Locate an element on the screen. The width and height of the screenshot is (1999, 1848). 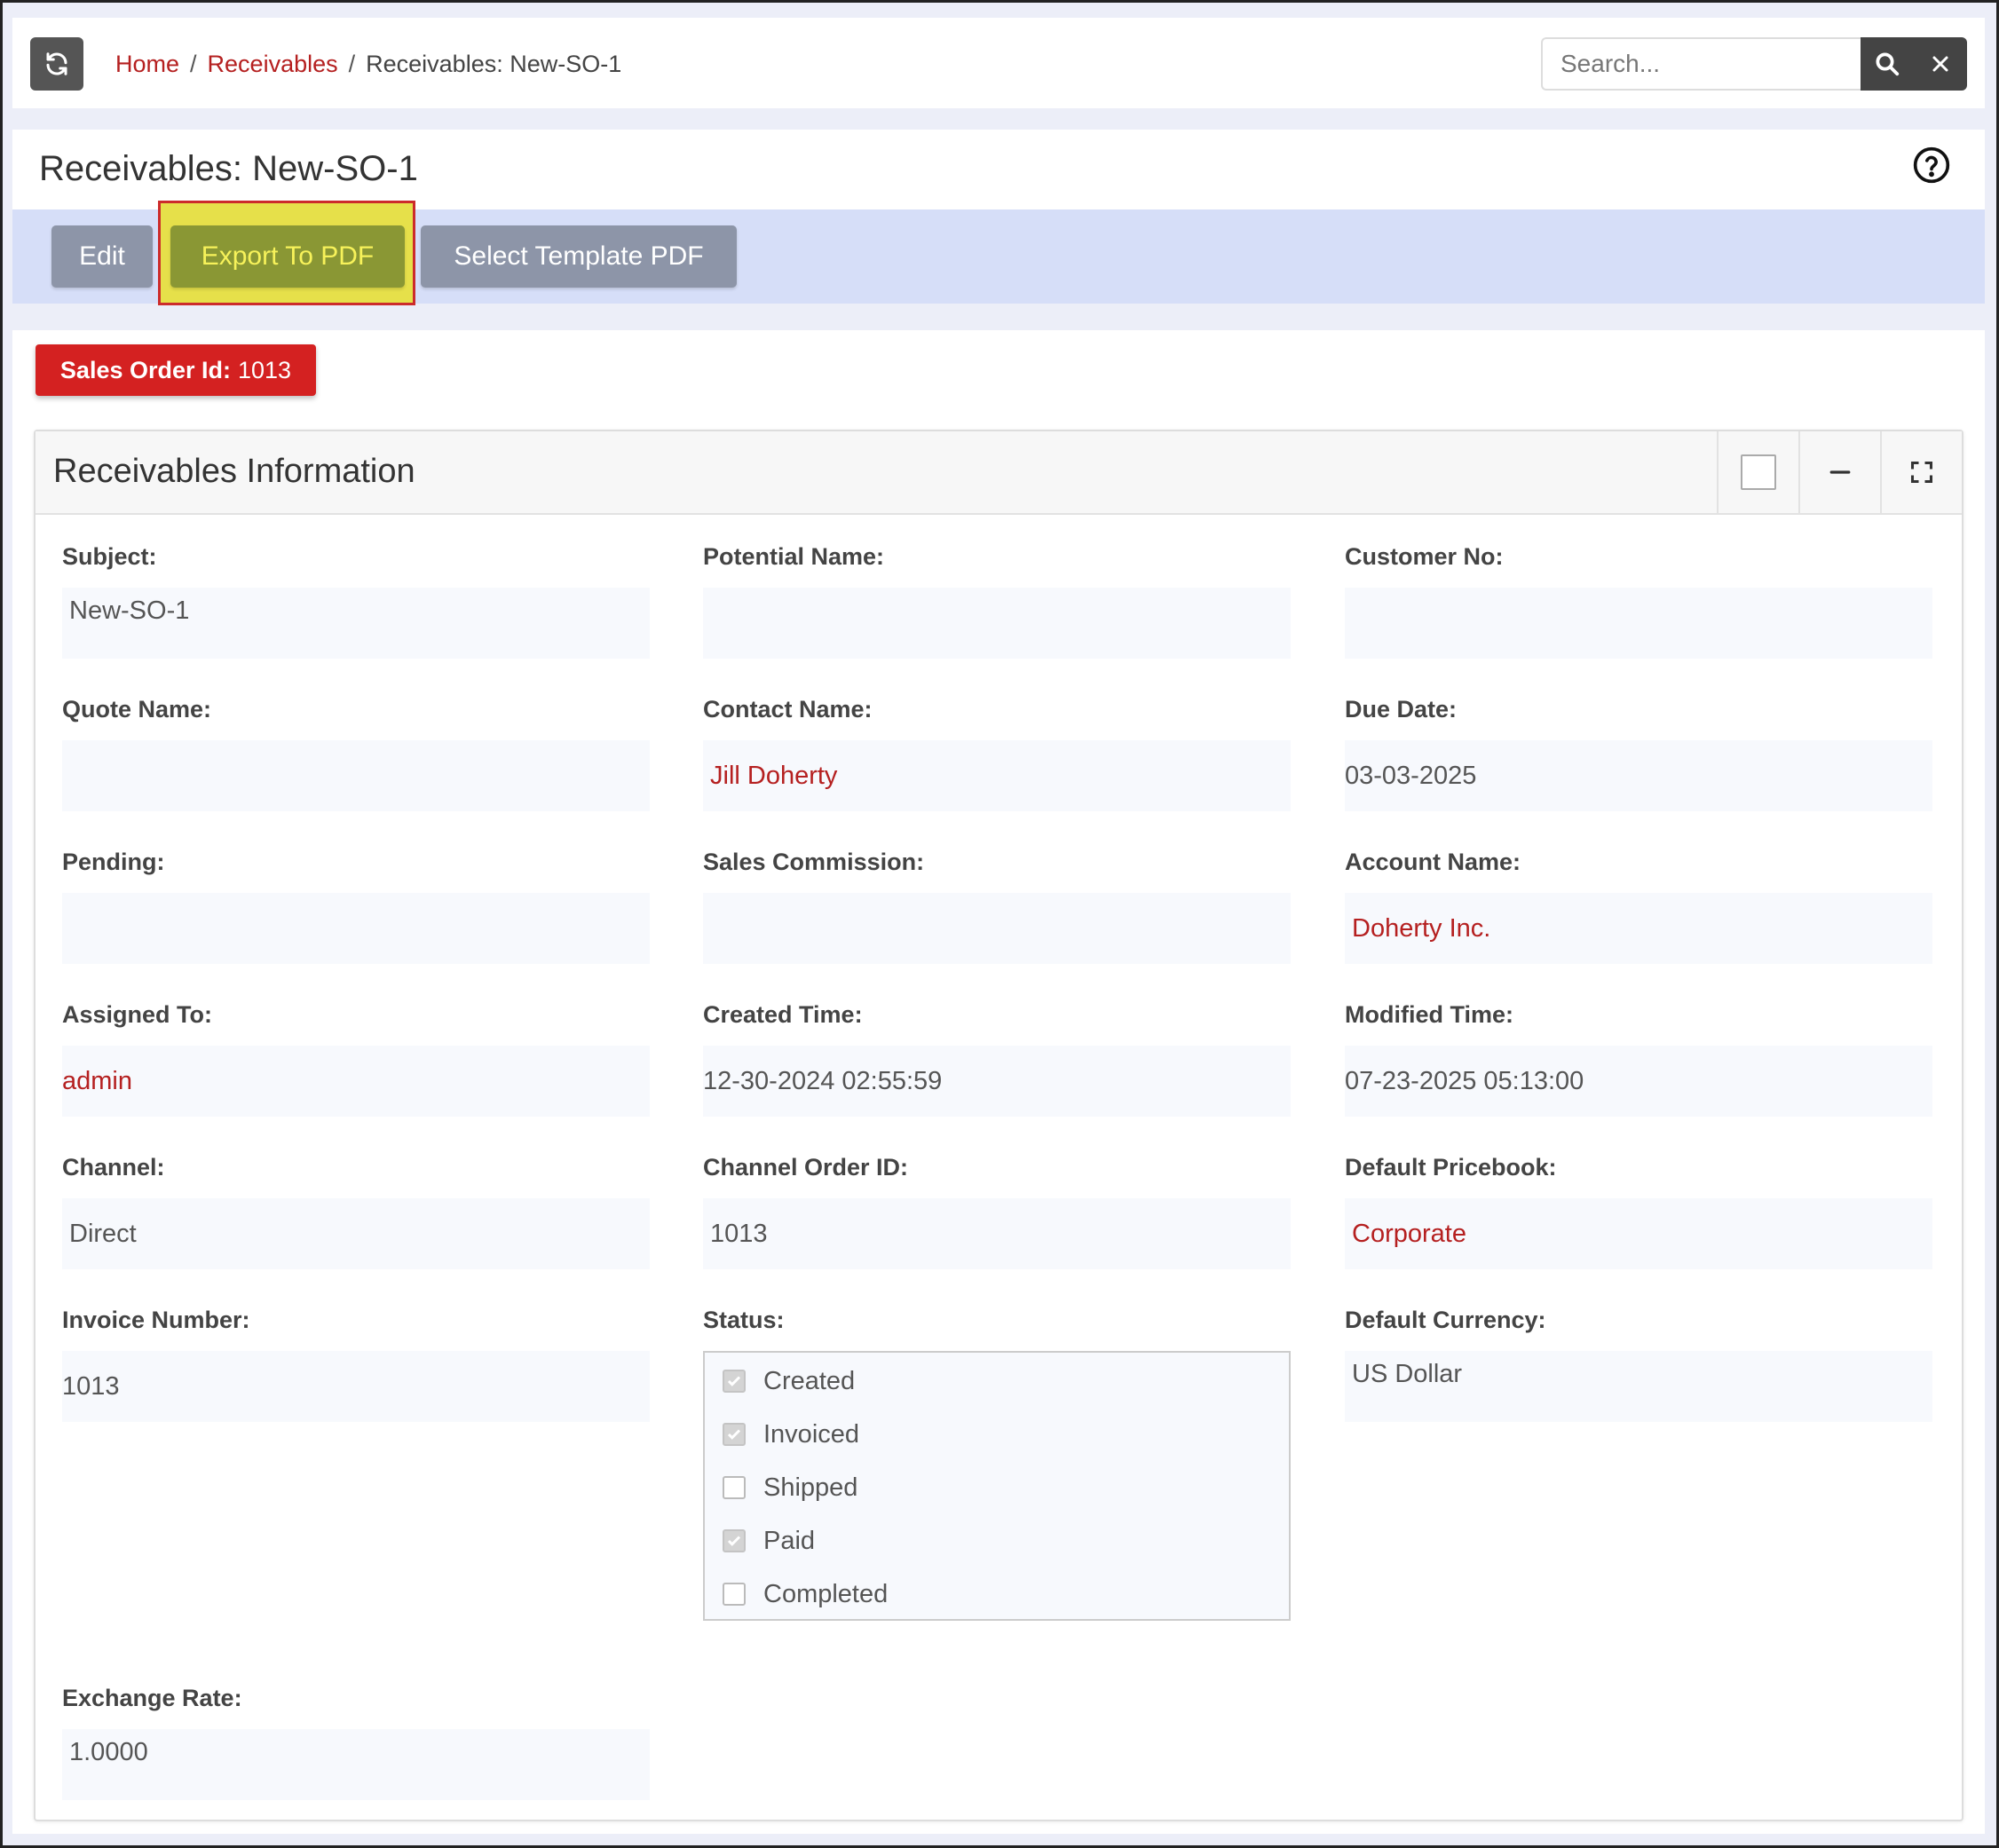
quote-name-label: Quote Name: is located at coordinates (137, 710).